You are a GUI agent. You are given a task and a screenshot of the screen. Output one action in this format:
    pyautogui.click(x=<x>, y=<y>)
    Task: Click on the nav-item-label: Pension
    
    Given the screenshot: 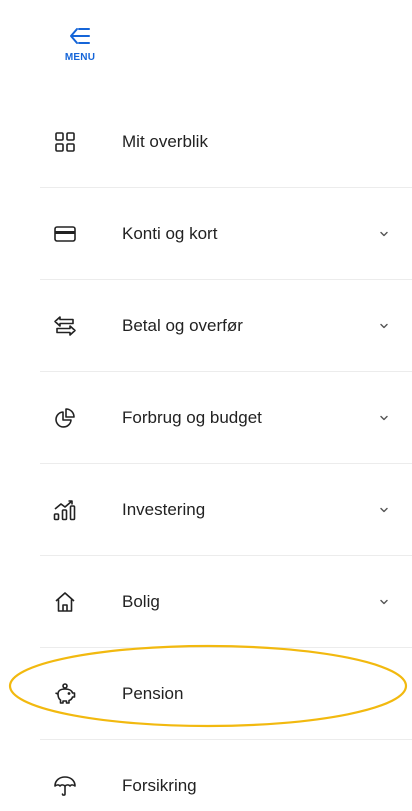 What is the action you would take?
    pyautogui.click(x=153, y=693)
    